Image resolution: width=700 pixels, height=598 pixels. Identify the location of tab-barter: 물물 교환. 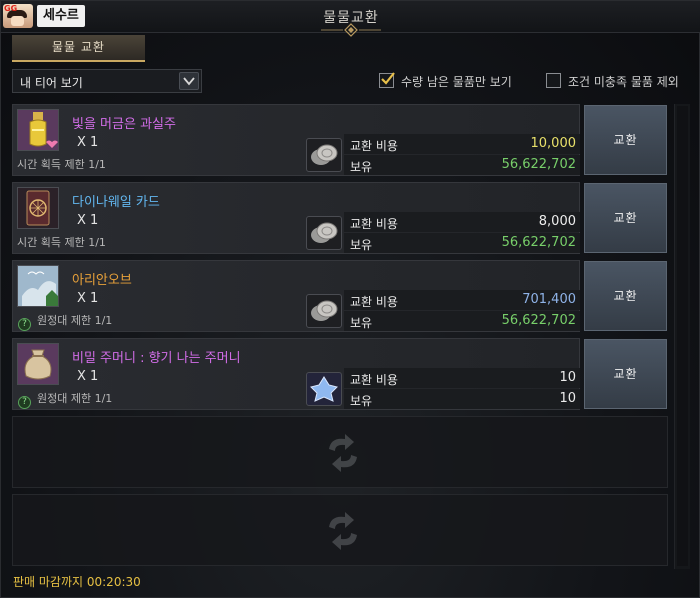
(78, 48).